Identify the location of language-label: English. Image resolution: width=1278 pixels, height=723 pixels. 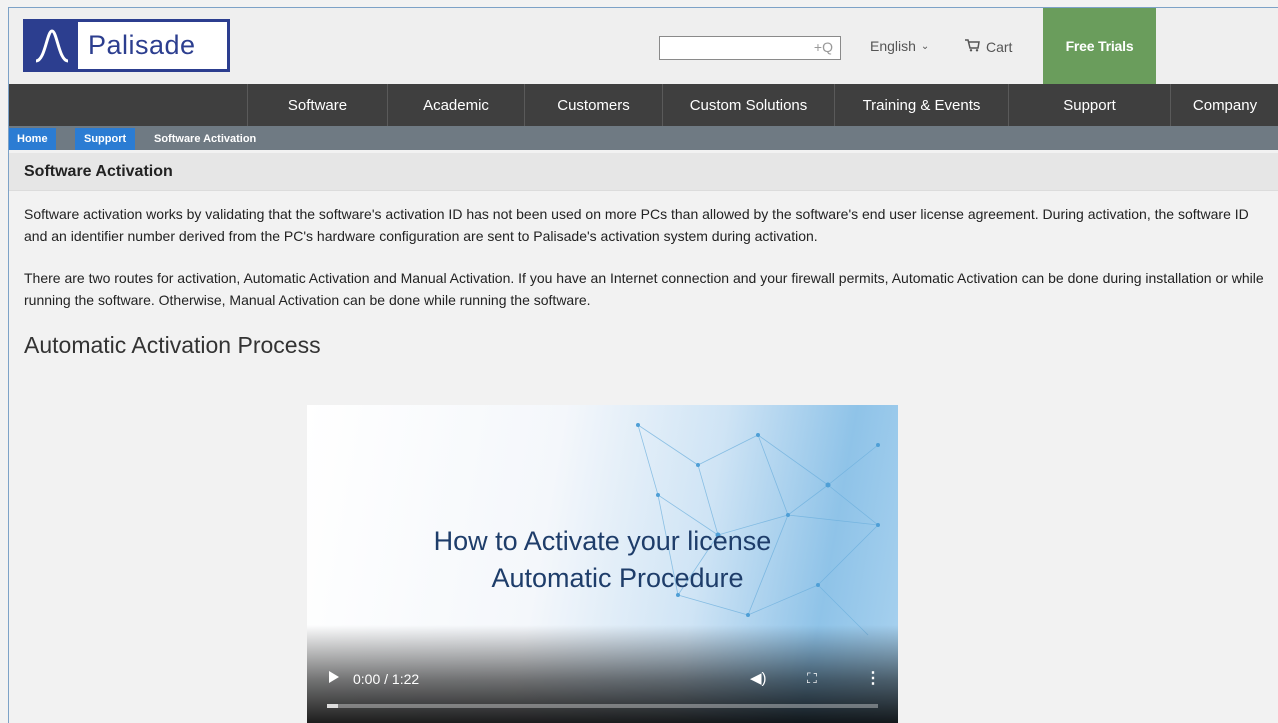
(893, 46).